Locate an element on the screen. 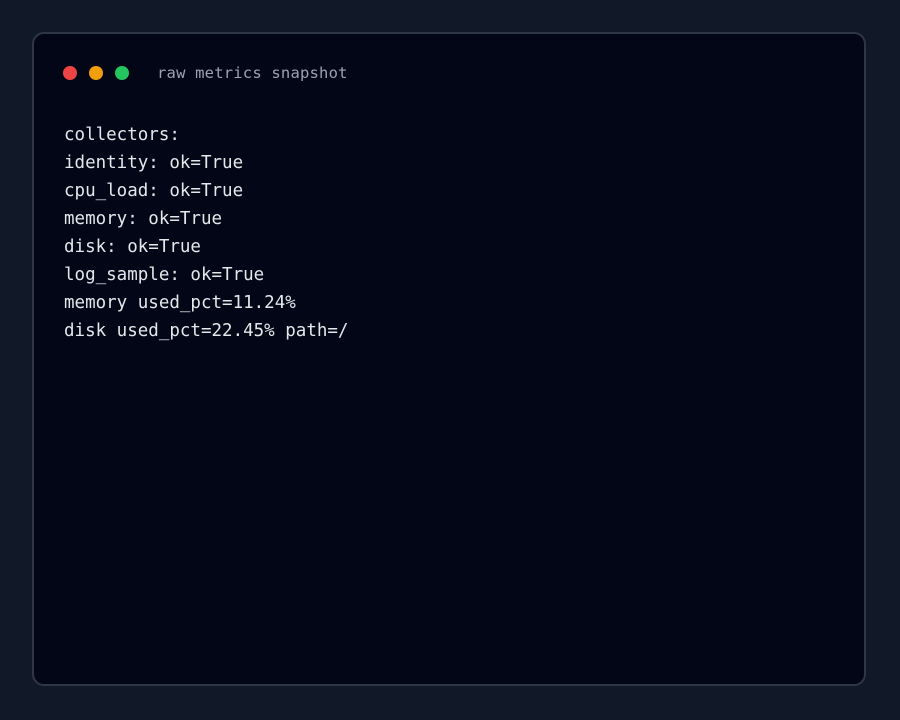 This screenshot has width=900, height=720. terminal-line-memory-used-pct: memory used_pct=11.24% is located at coordinates (180, 303).